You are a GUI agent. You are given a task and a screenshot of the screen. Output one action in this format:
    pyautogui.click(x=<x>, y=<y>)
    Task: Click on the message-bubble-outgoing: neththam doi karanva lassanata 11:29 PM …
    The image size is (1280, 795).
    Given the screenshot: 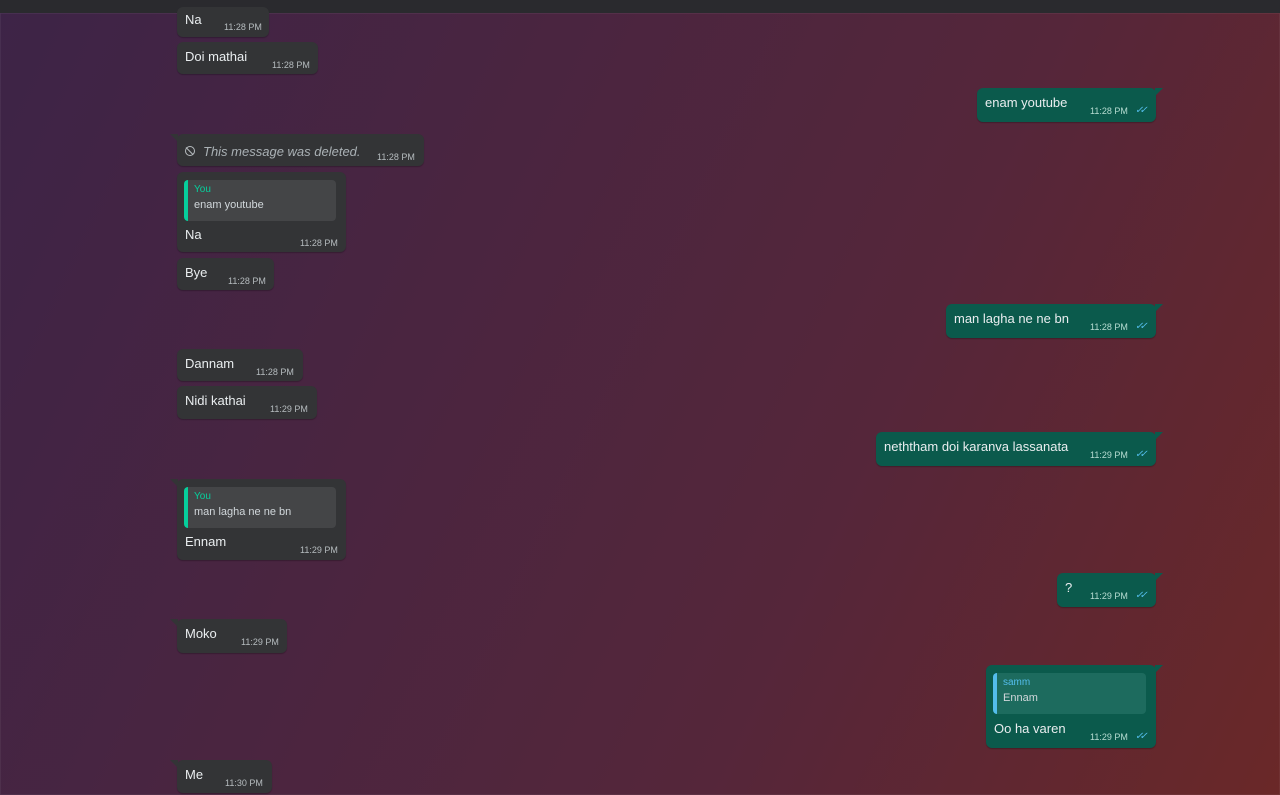 What is the action you would take?
    pyautogui.click(x=1019, y=449)
    